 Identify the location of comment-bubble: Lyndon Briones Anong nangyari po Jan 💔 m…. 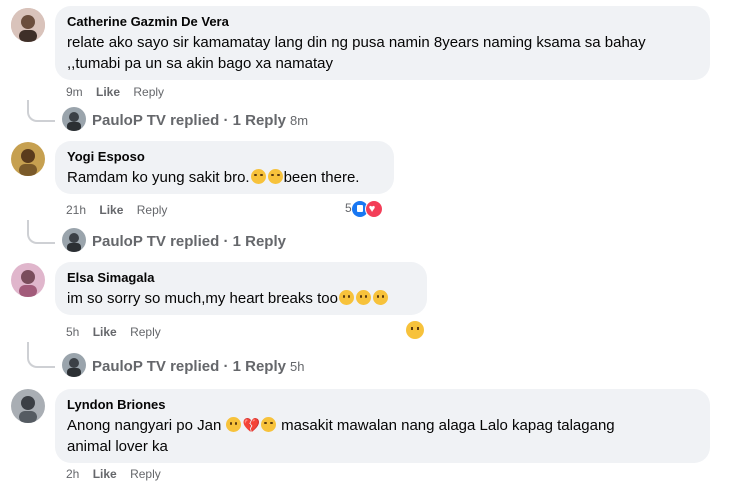
(382, 426).